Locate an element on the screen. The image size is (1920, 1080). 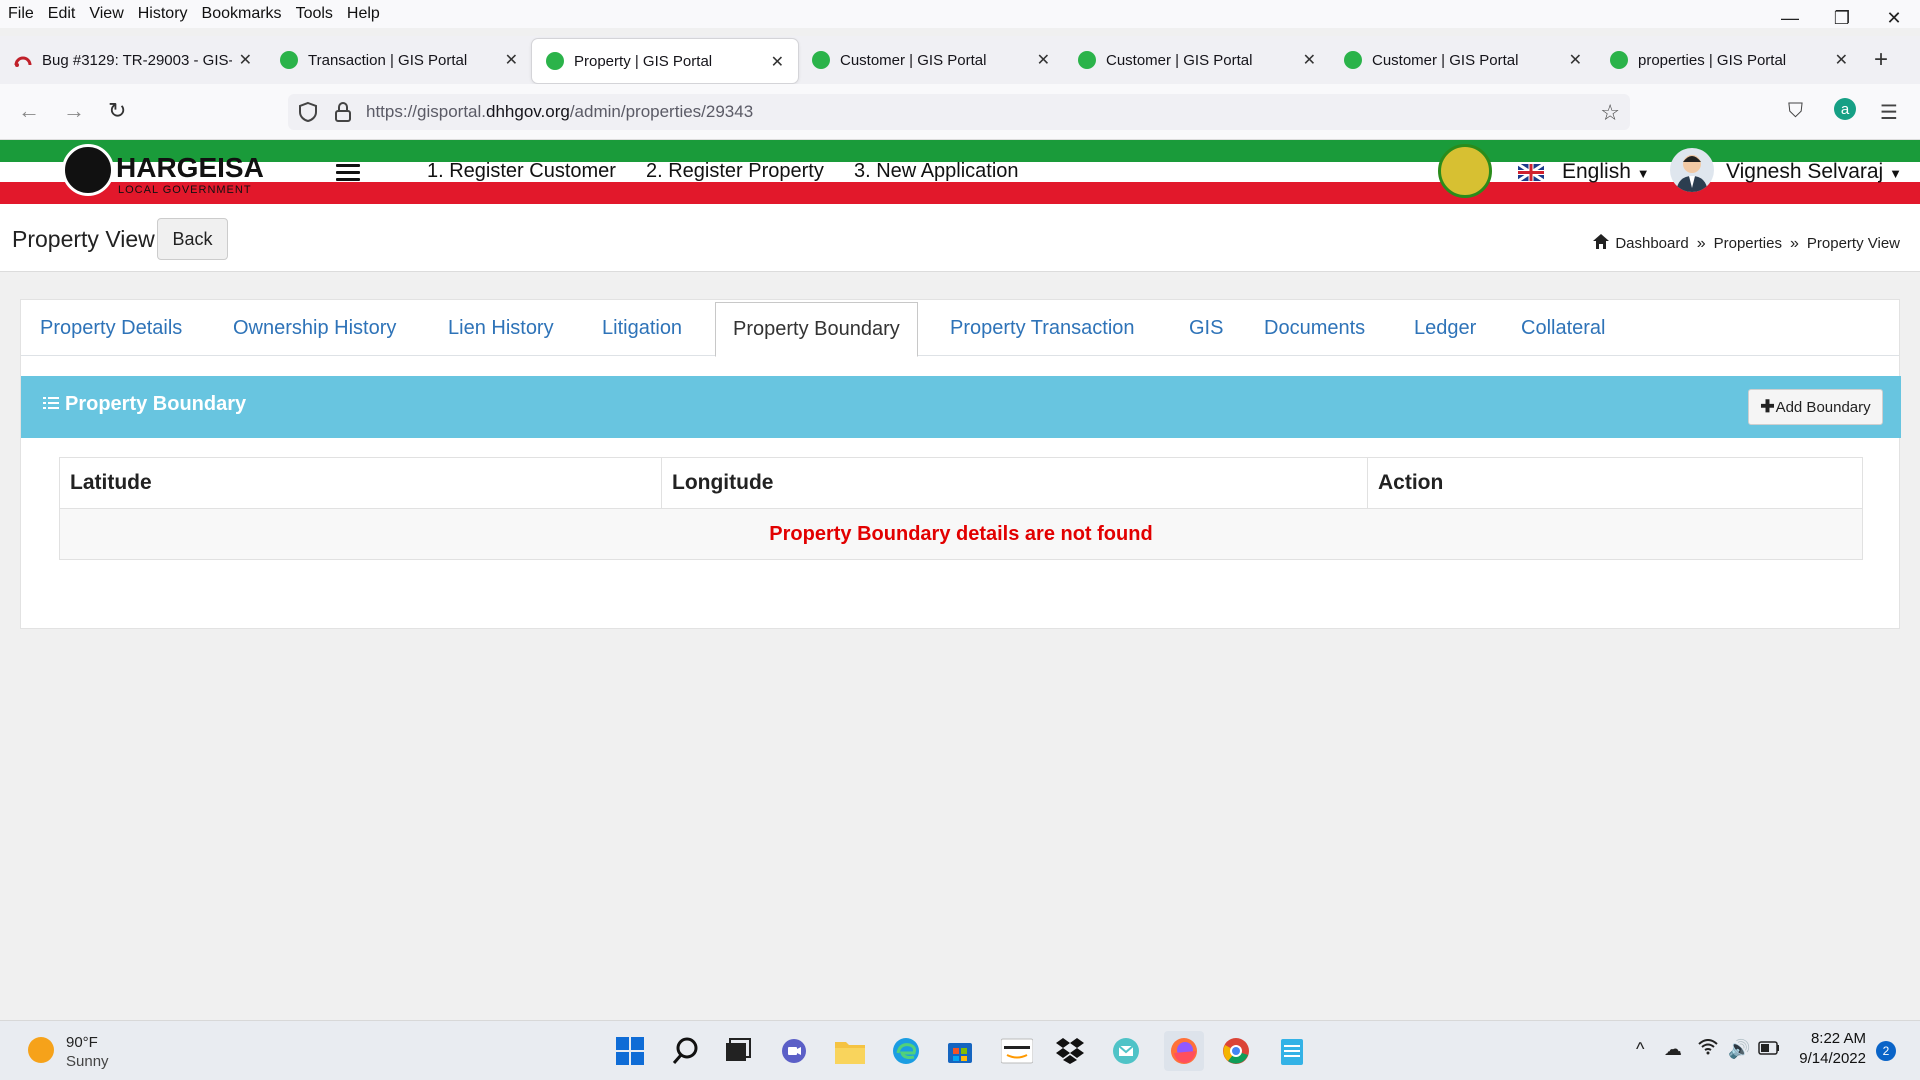
notification-badge: 2 is located at coordinates (1886, 1051).